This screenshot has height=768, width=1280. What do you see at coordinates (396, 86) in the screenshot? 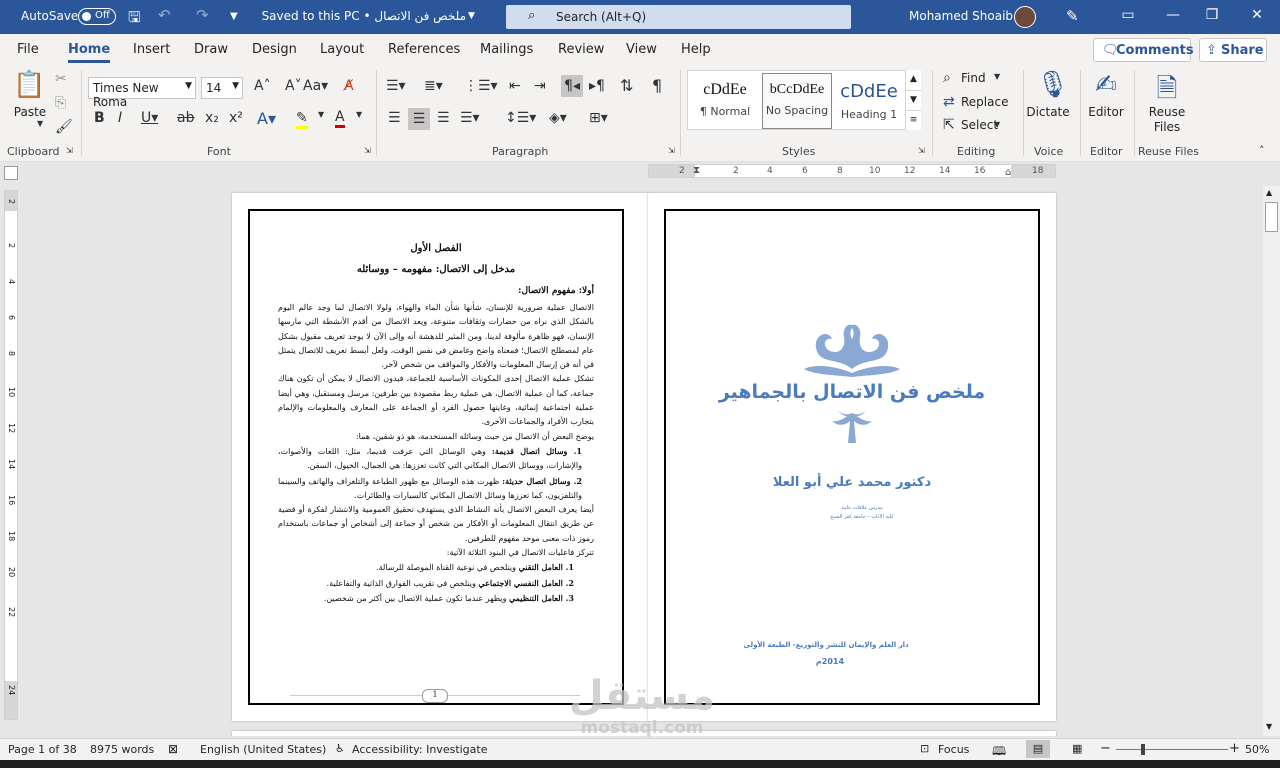
I see `bullets-icon: ☰▾` at bounding box center [396, 86].